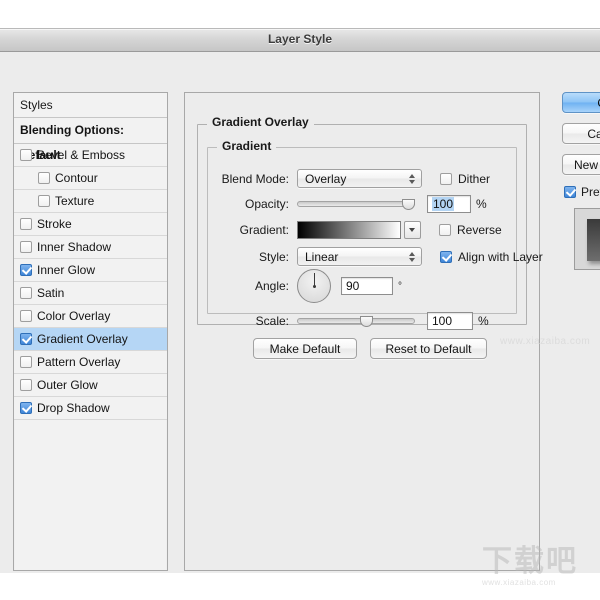 Image resolution: width=600 pixels, height=600 pixels. What do you see at coordinates (445, 230) in the screenshot?
I see `reverse-checkbox` at bounding box center [445, 230].